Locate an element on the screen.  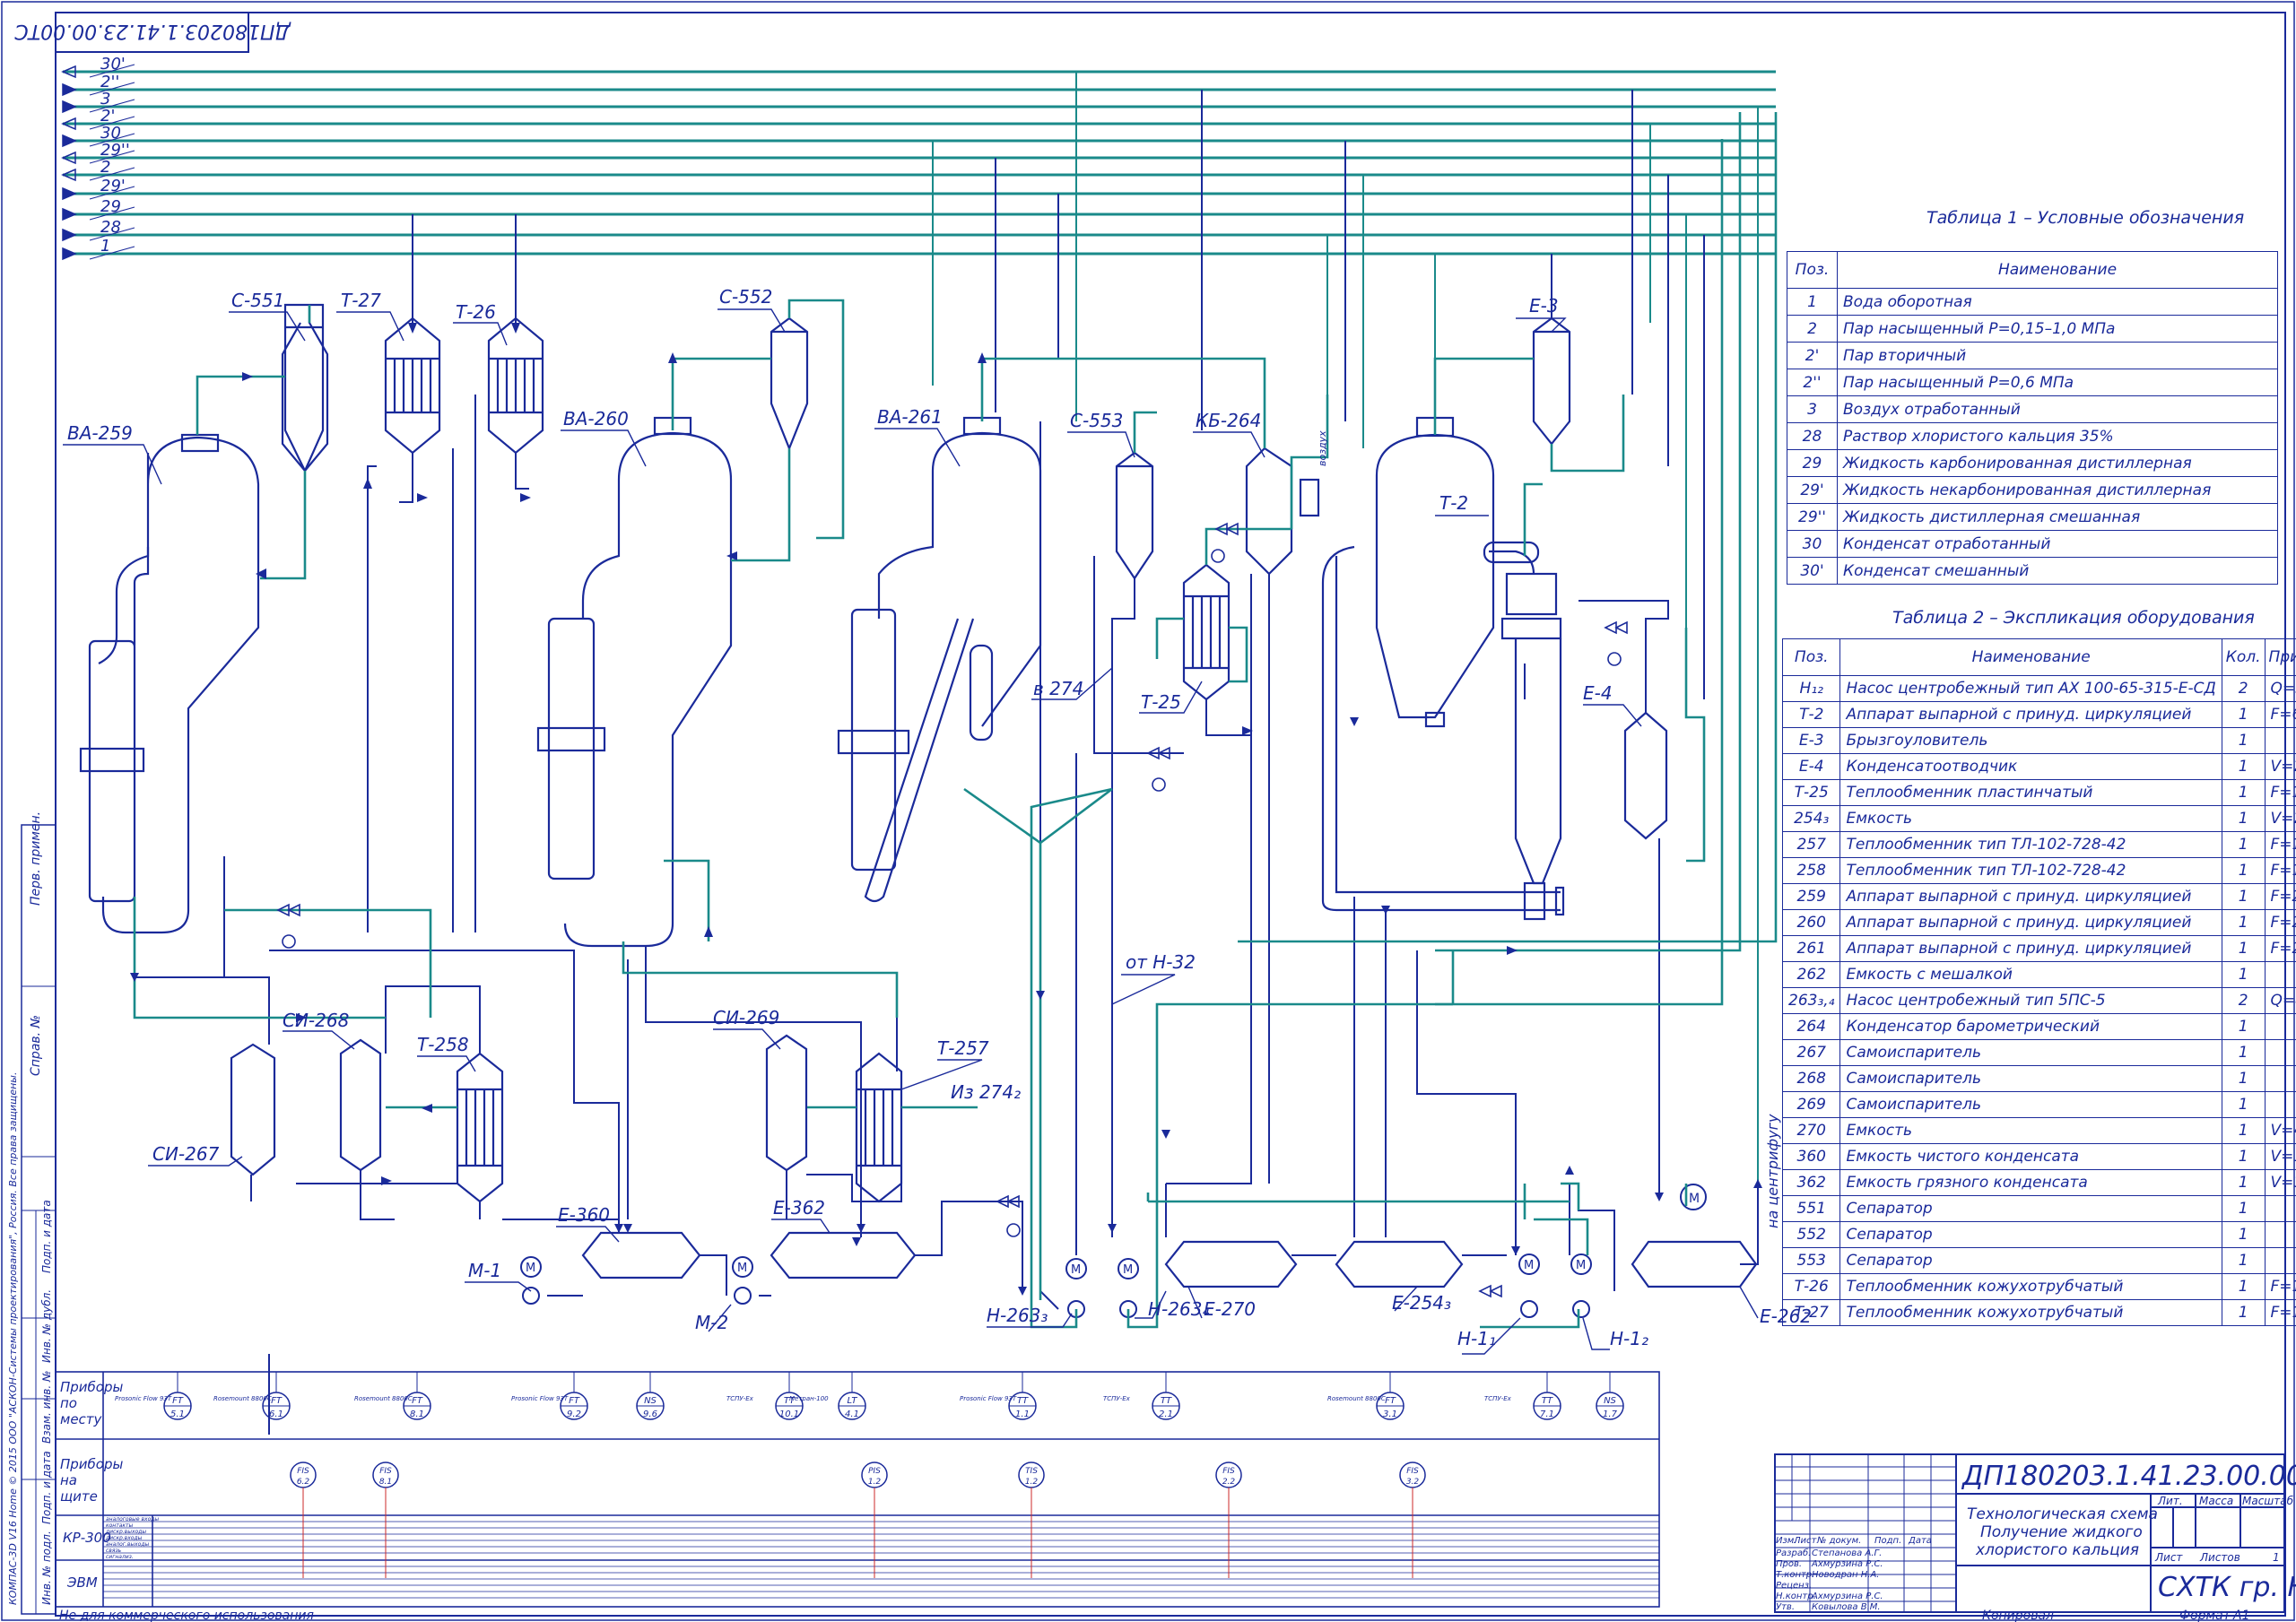
table2-row: 551 Сепаратор 1 is located at coordinates (2038, 1208).